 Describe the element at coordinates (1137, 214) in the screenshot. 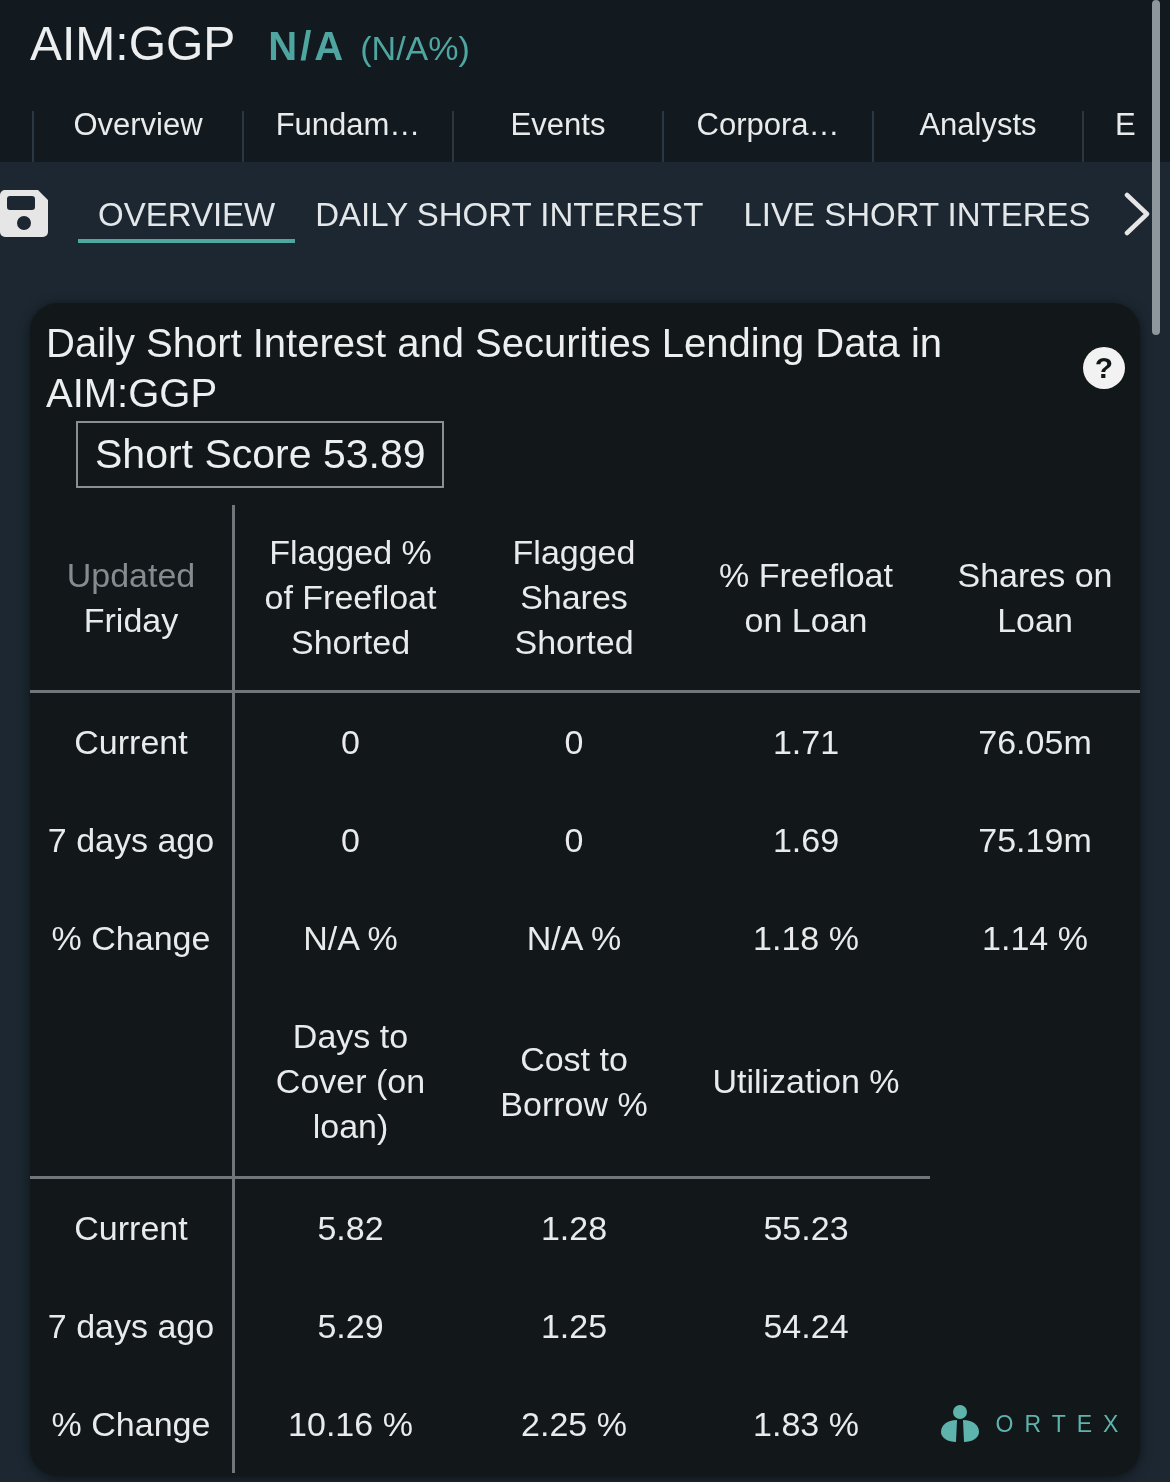

I see `chevron-right-icon` at that location.